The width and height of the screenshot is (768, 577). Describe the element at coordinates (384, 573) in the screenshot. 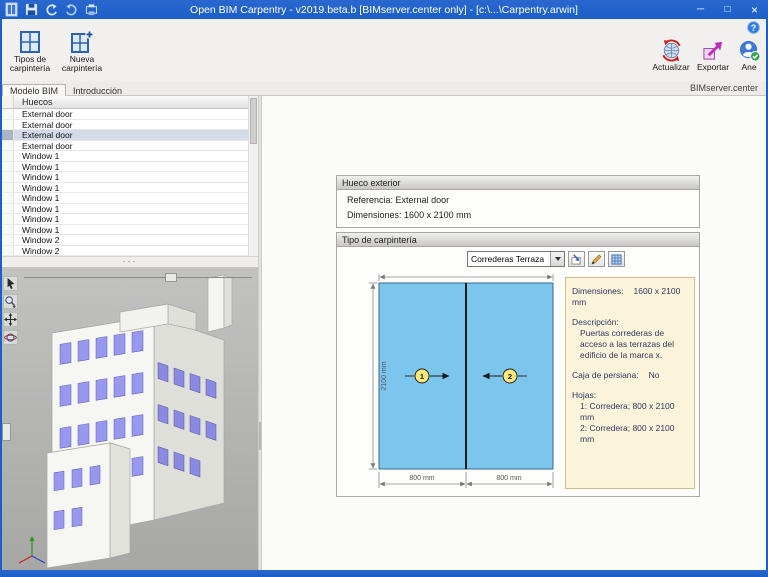

I see `statusbar` at that location.